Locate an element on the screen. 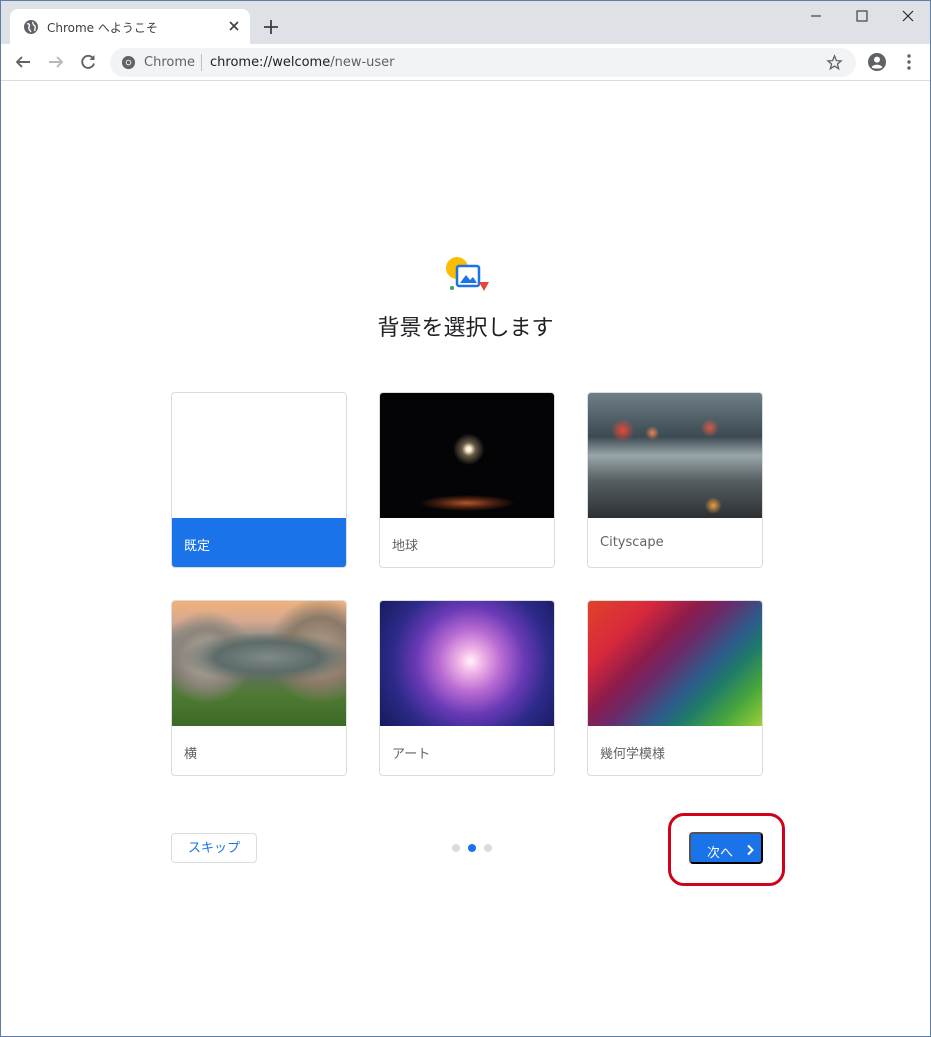  card-label: アート is located at coordinates (411, 754).